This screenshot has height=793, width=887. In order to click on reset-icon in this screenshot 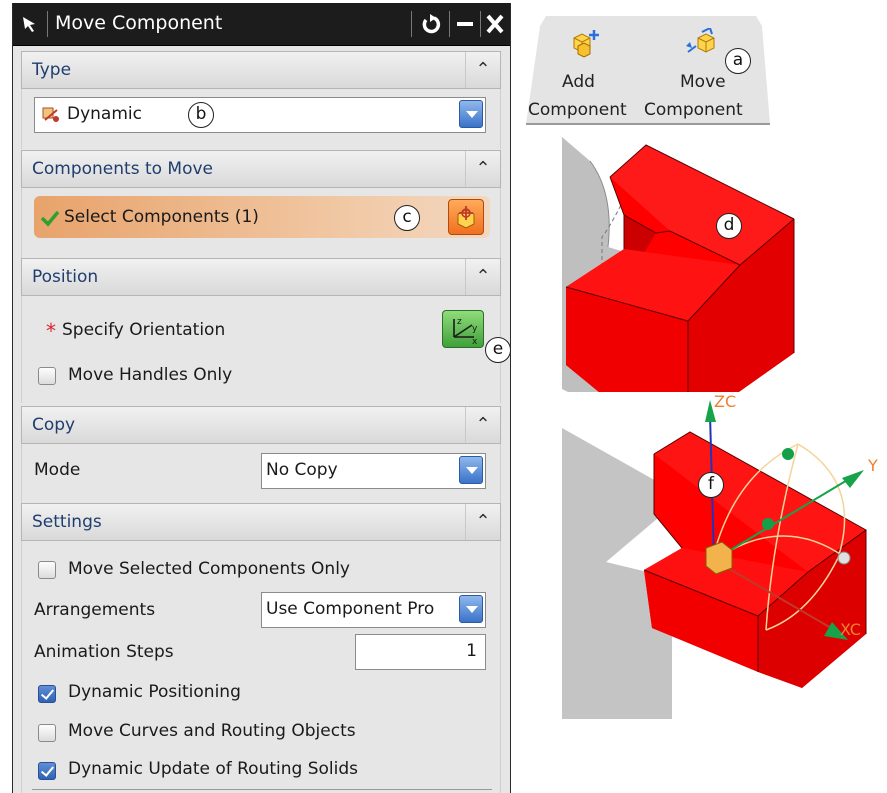, I will do `click(431, 24)`.